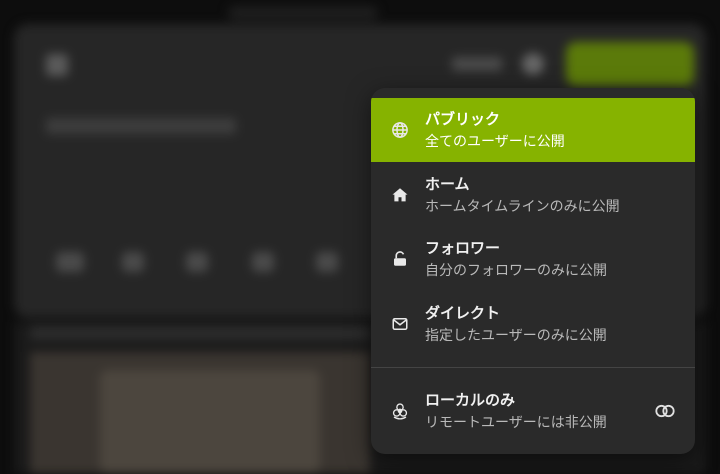 This screenshot has height=474, width=720. Describe the element at coordinates (463, 119) in the screenshot. I see `option-title: パブリック` at that location.